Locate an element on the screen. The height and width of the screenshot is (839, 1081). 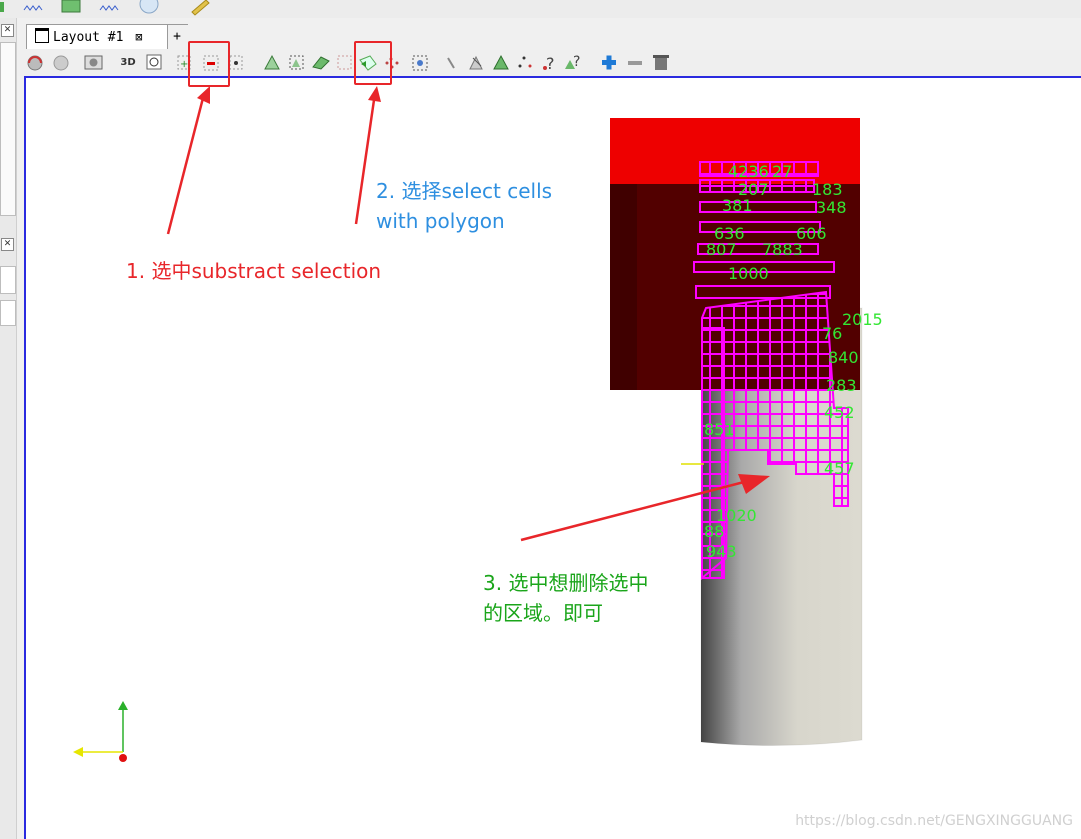
step1-annotation: 1. 选中substract selection is located at coordinates (254, 271).